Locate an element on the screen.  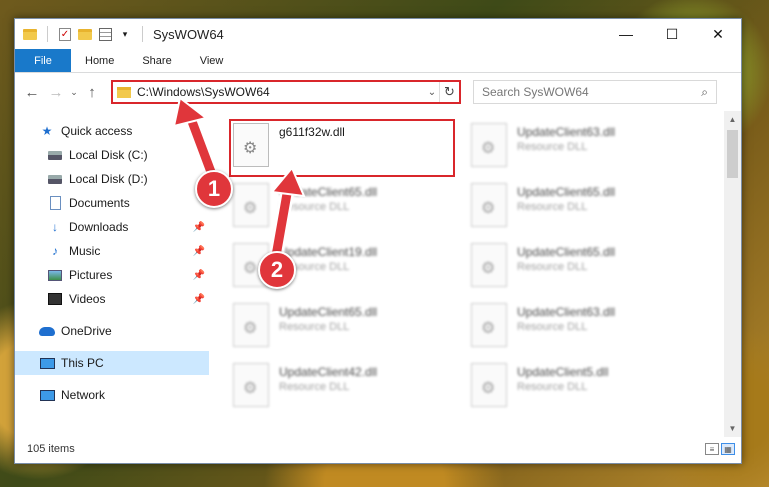
view-toggle: ≡ ▦ is located at coordinates (723, 449).